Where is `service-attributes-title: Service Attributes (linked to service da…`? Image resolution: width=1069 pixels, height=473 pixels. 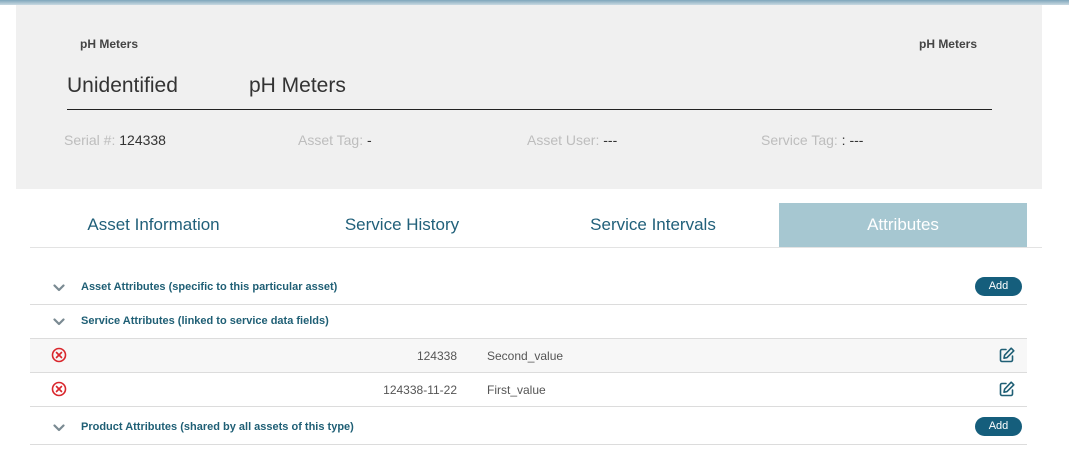
service-attributes-title: Service Attributes (linked to service da… is located at coordinates (205, 321).